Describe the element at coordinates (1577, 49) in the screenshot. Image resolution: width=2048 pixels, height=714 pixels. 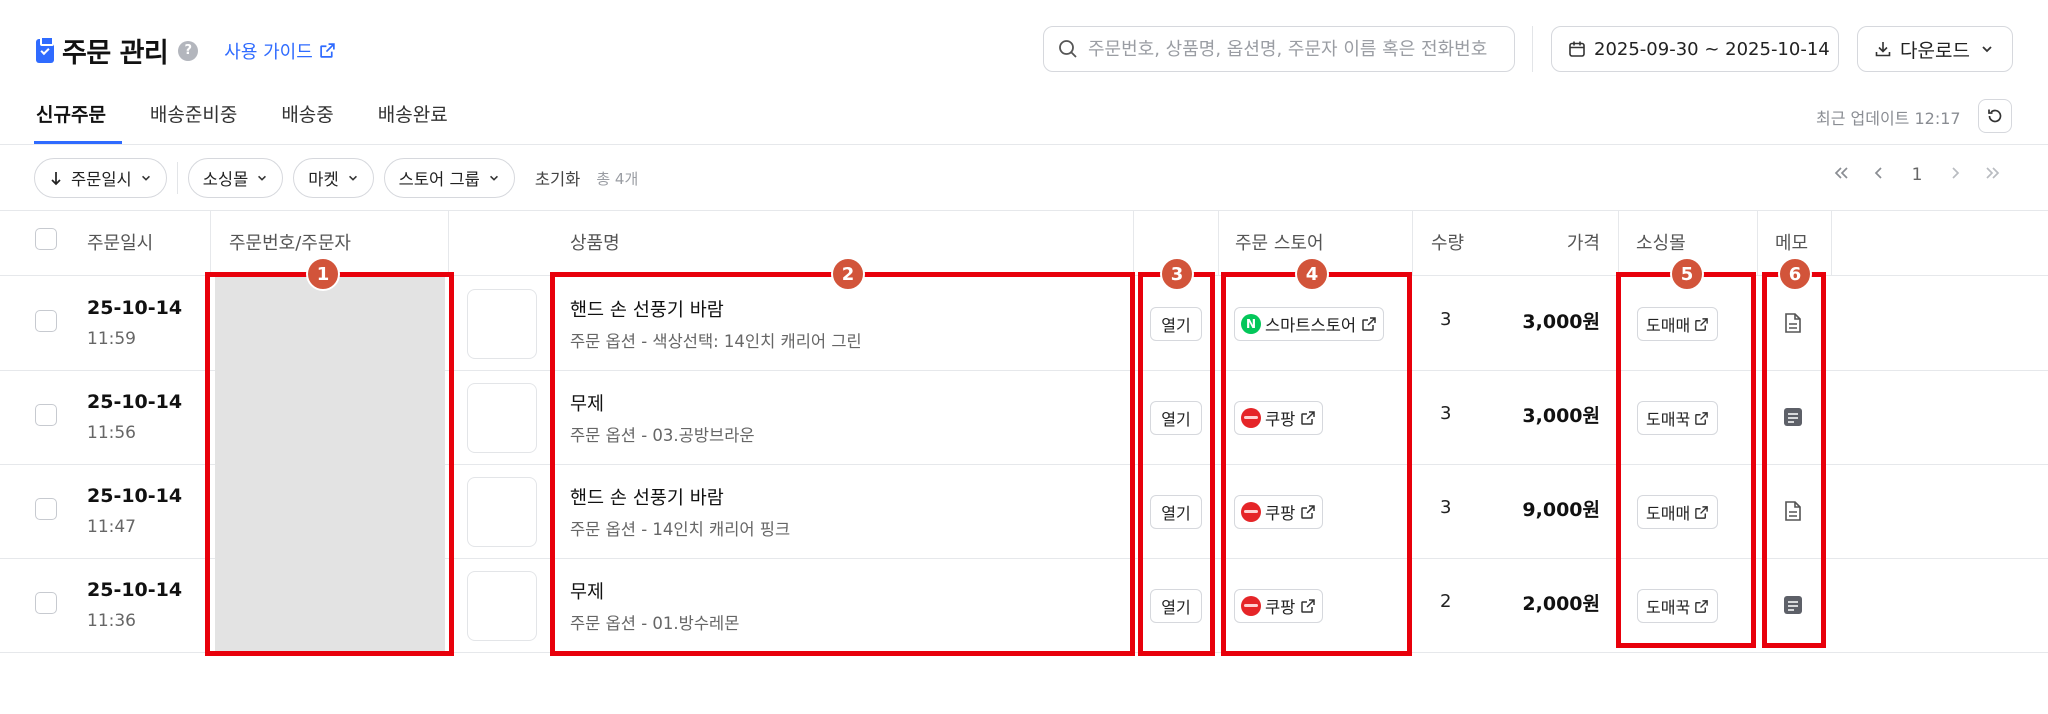
I see `calendar-icon` at that location.